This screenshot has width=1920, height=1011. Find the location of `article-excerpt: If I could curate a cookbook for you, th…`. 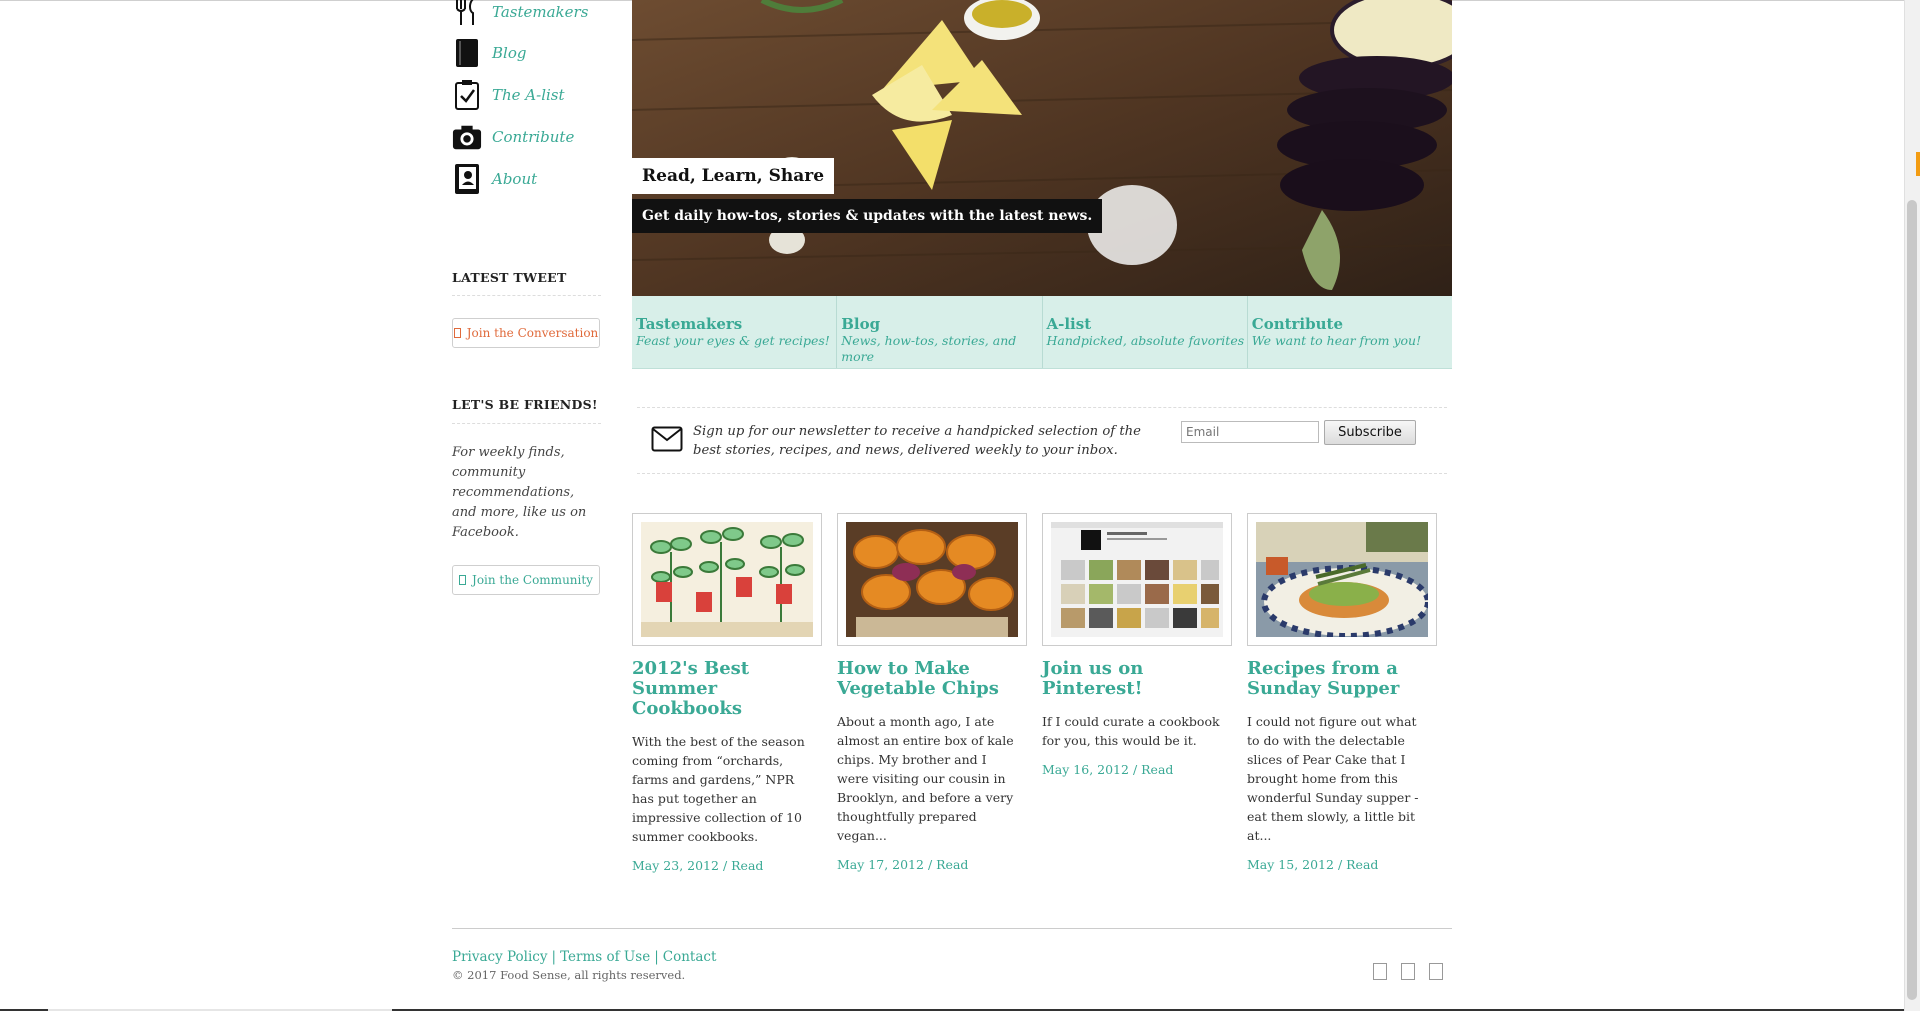

article-excerpt: If I could curate a cookbook for you, th… is located at coordinates (1131, 731).